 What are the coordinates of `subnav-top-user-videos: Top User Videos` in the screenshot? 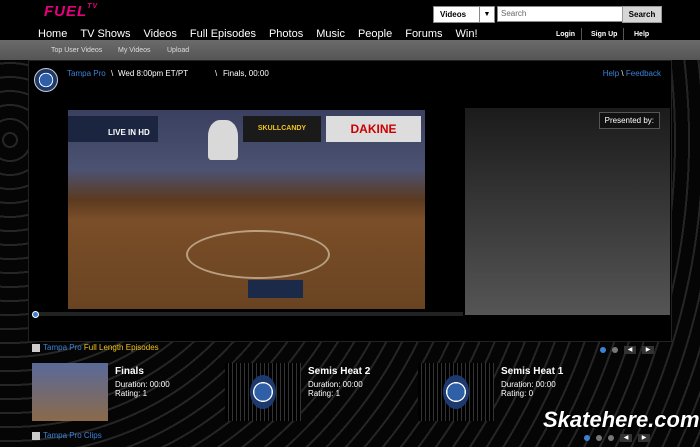 It's located at (76, 50).